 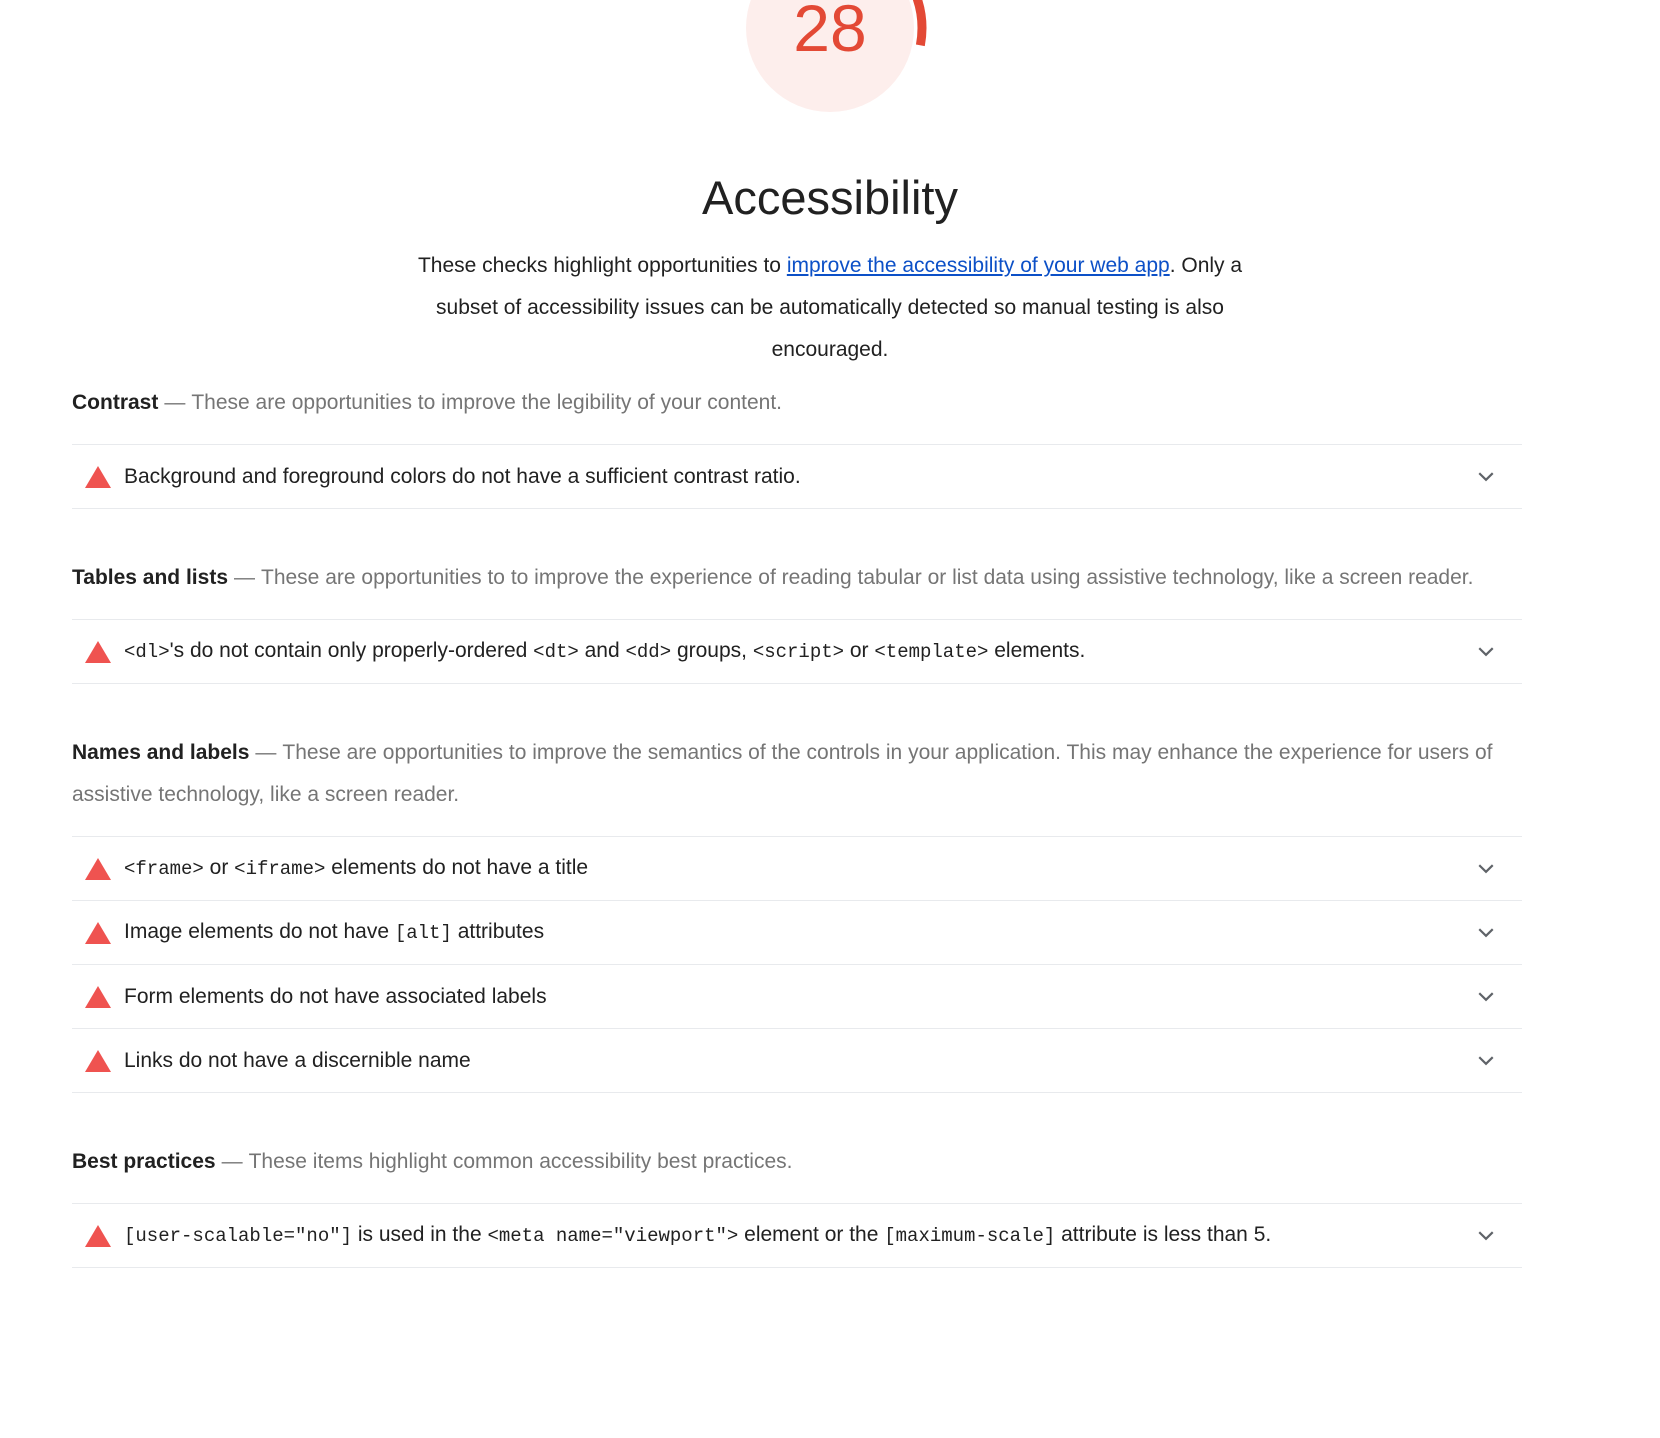 I want to click on audit-text-token: is used in the, so click(x=420, y=1234).